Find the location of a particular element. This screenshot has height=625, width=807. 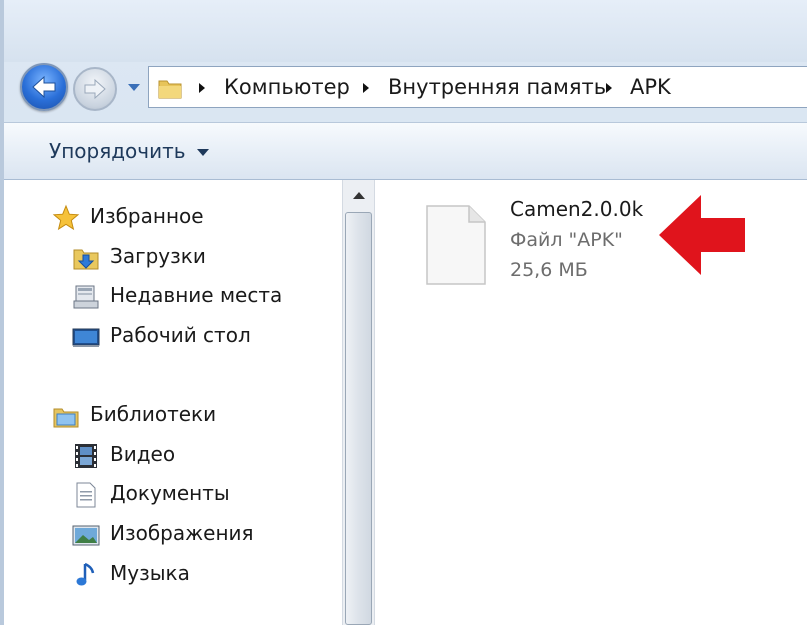

red-arrow-icon is located at coordinates (702, 235).